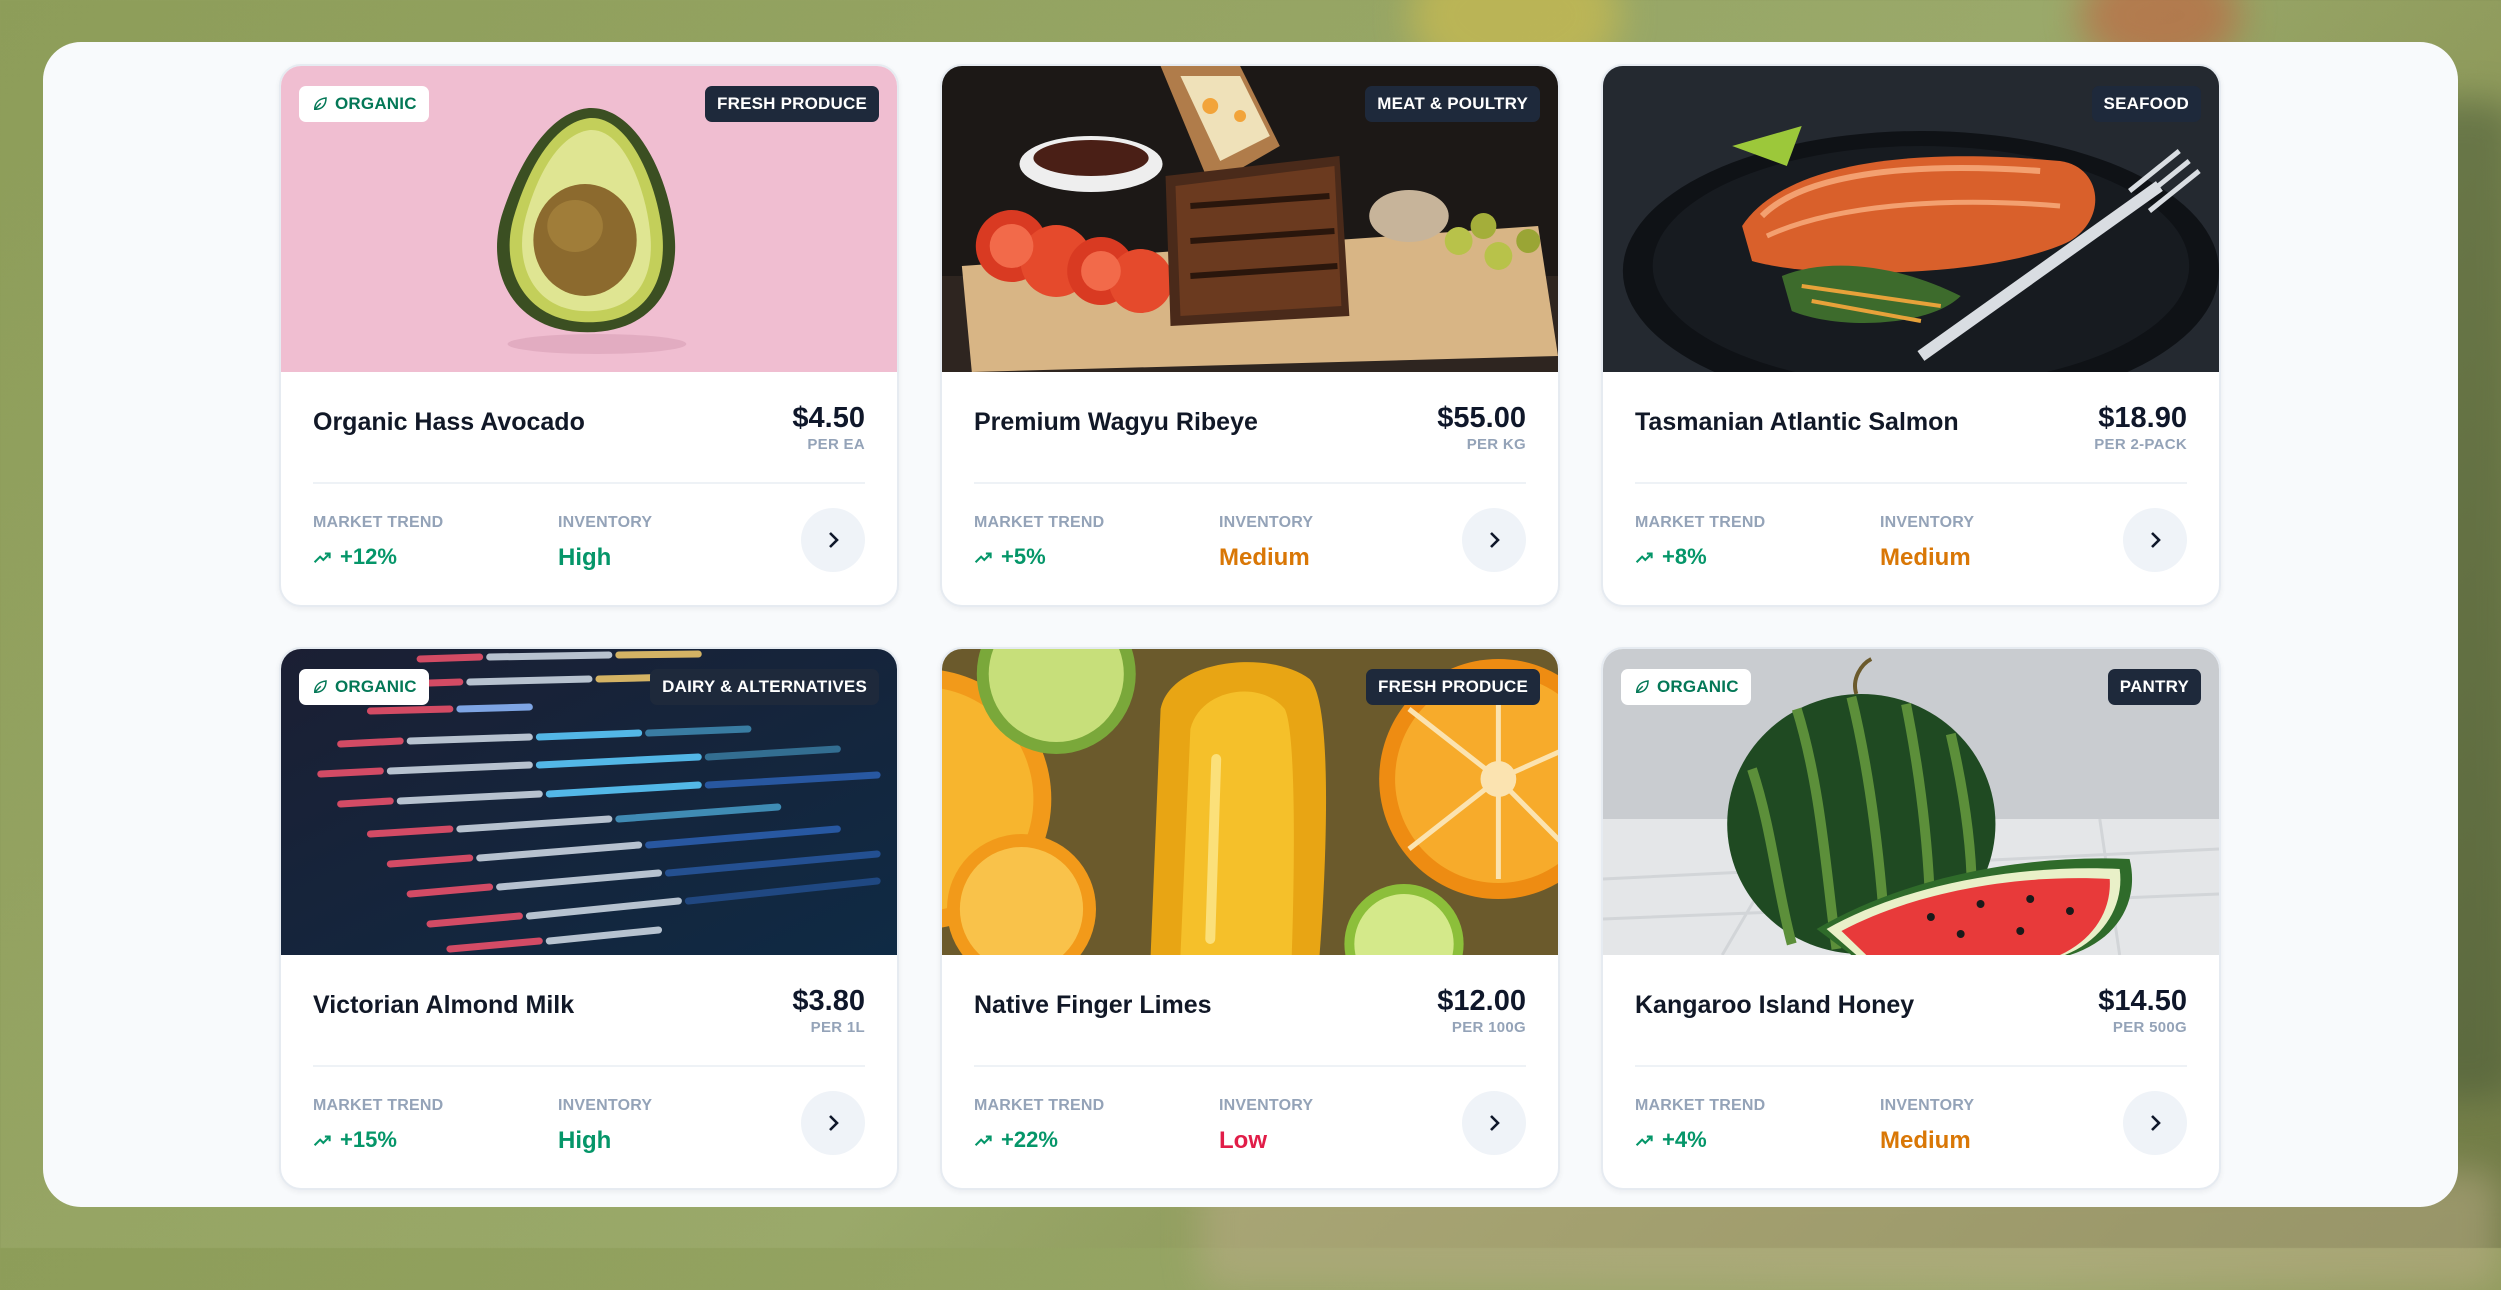 This screenshot has width=2501, height=1290. Describe the element at coordinates (589, 219) in the screenshot. I see `product-image: ORGANIC FRESH PRODUCE` at that location.